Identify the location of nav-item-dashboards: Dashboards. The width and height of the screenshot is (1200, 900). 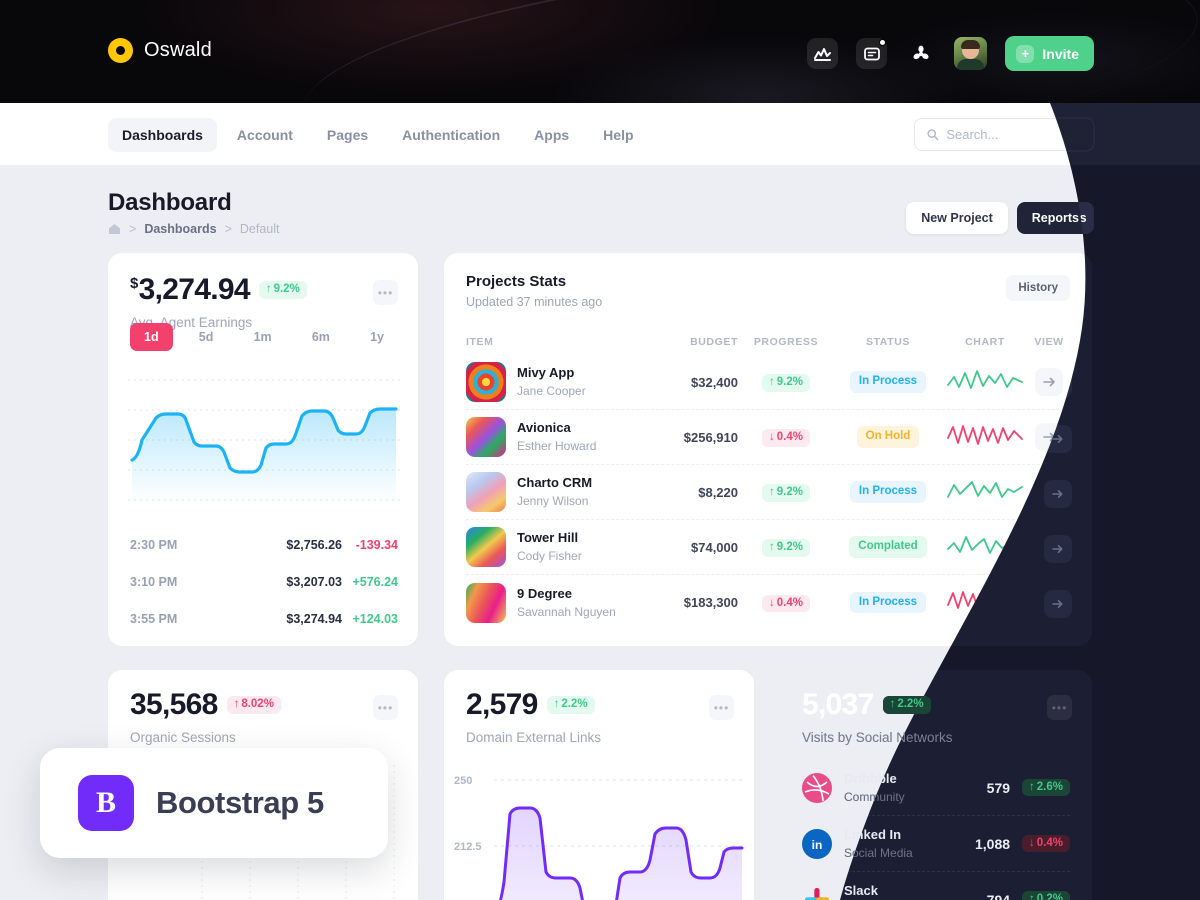
(162, 135).